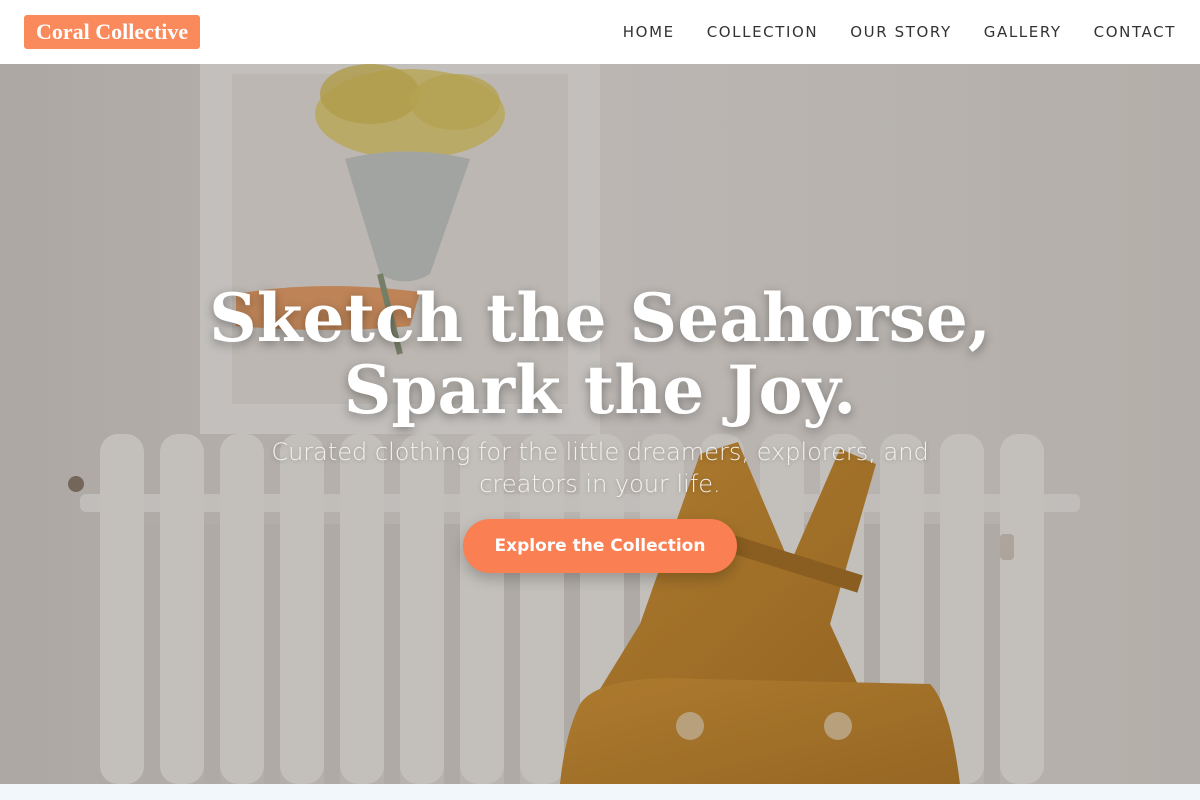  Describe the element at coordinates (1135, 32) in the screenshot. I see `nav-contact: CONTACT` at that location.